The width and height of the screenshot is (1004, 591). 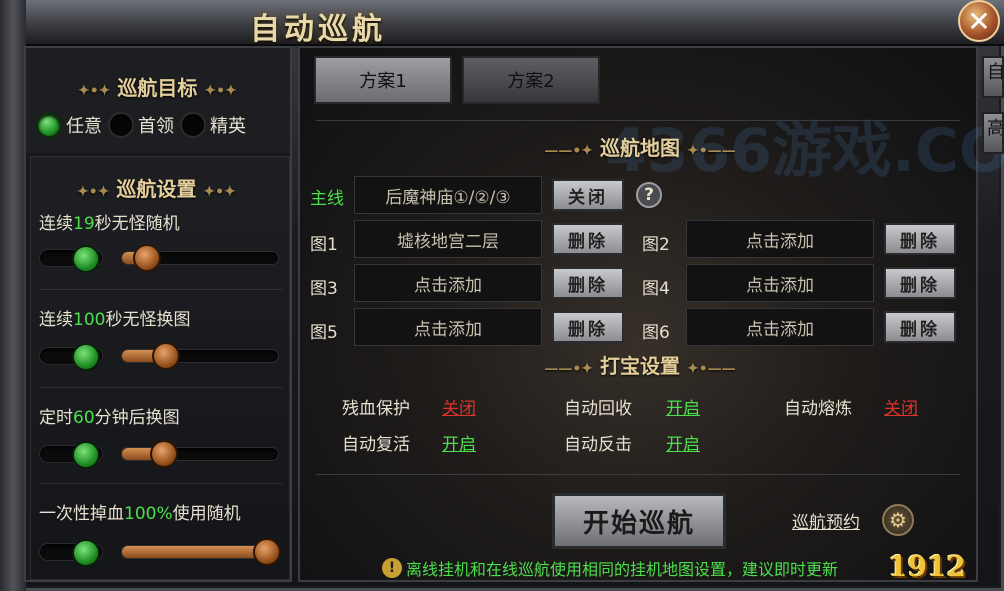 What do you see at coordinates (818, 409) in the screenshot?
I see `loot-option-label: 自动熔炼` at bounding box center [818, 409].